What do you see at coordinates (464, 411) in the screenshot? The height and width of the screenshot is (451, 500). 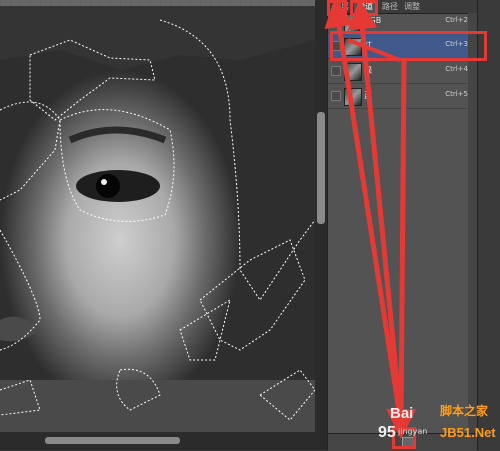 I see `watermark-site-name: 脚本之家` at bounding box center [464, 411].